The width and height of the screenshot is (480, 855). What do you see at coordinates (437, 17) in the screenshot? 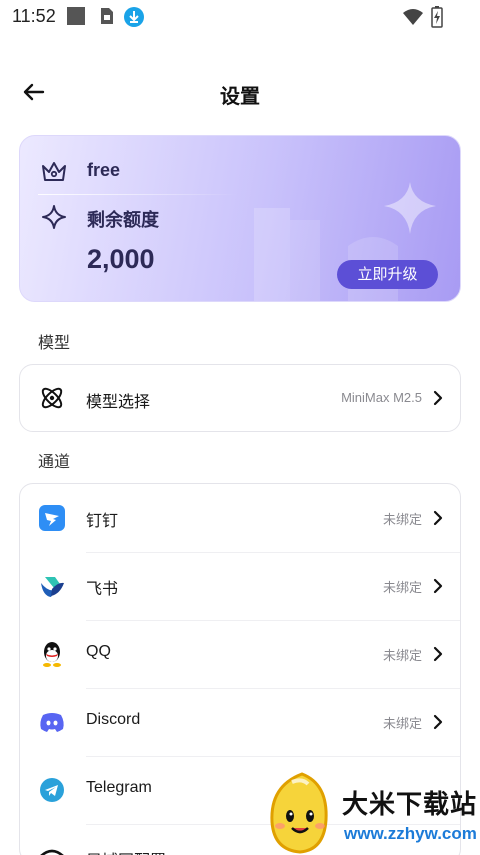
I see `battery-icon` at bounding box center [437, 17].